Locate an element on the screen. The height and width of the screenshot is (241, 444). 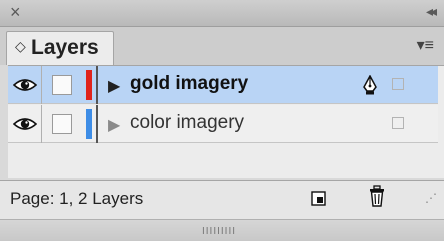
panel-bottom-bar: IIIIIIIII is located at coordinates (222, 230).